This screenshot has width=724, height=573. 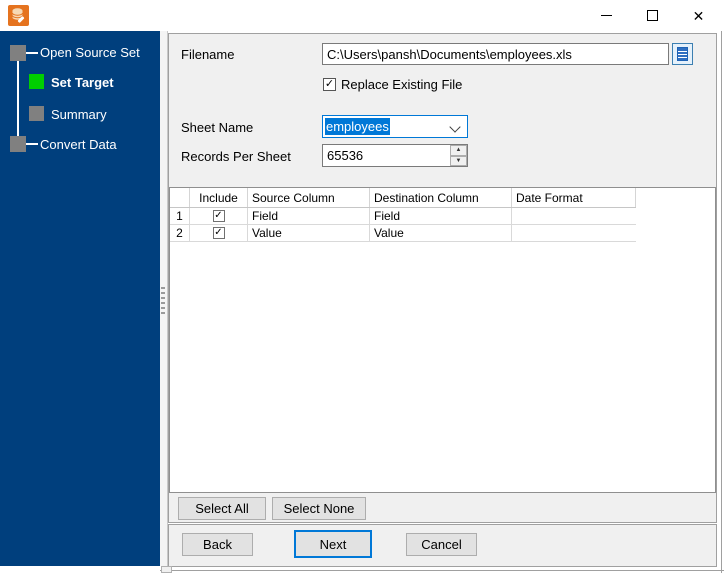 What do you see at coordinates (309, 216) in the screenshot?
I see `source-column-cell: Field` at bounding box center [309, 216].